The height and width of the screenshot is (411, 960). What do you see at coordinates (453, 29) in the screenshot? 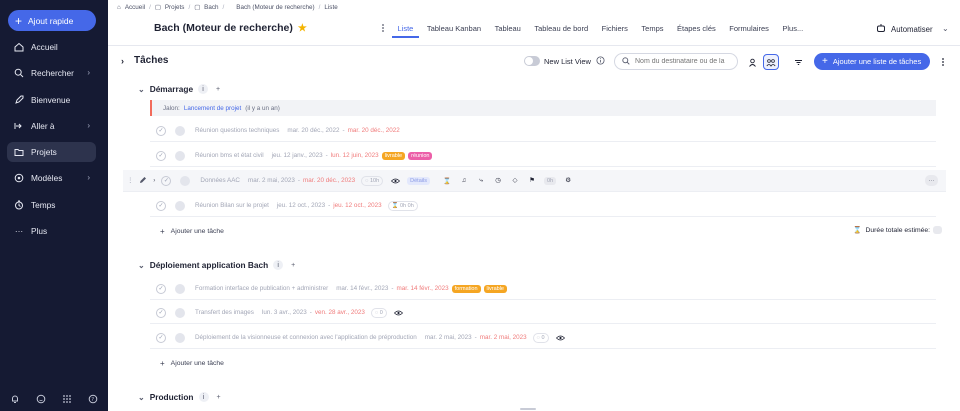
I see `tab-tableau-kanban: Tableau Kanban` at bounding box center [453, 29].